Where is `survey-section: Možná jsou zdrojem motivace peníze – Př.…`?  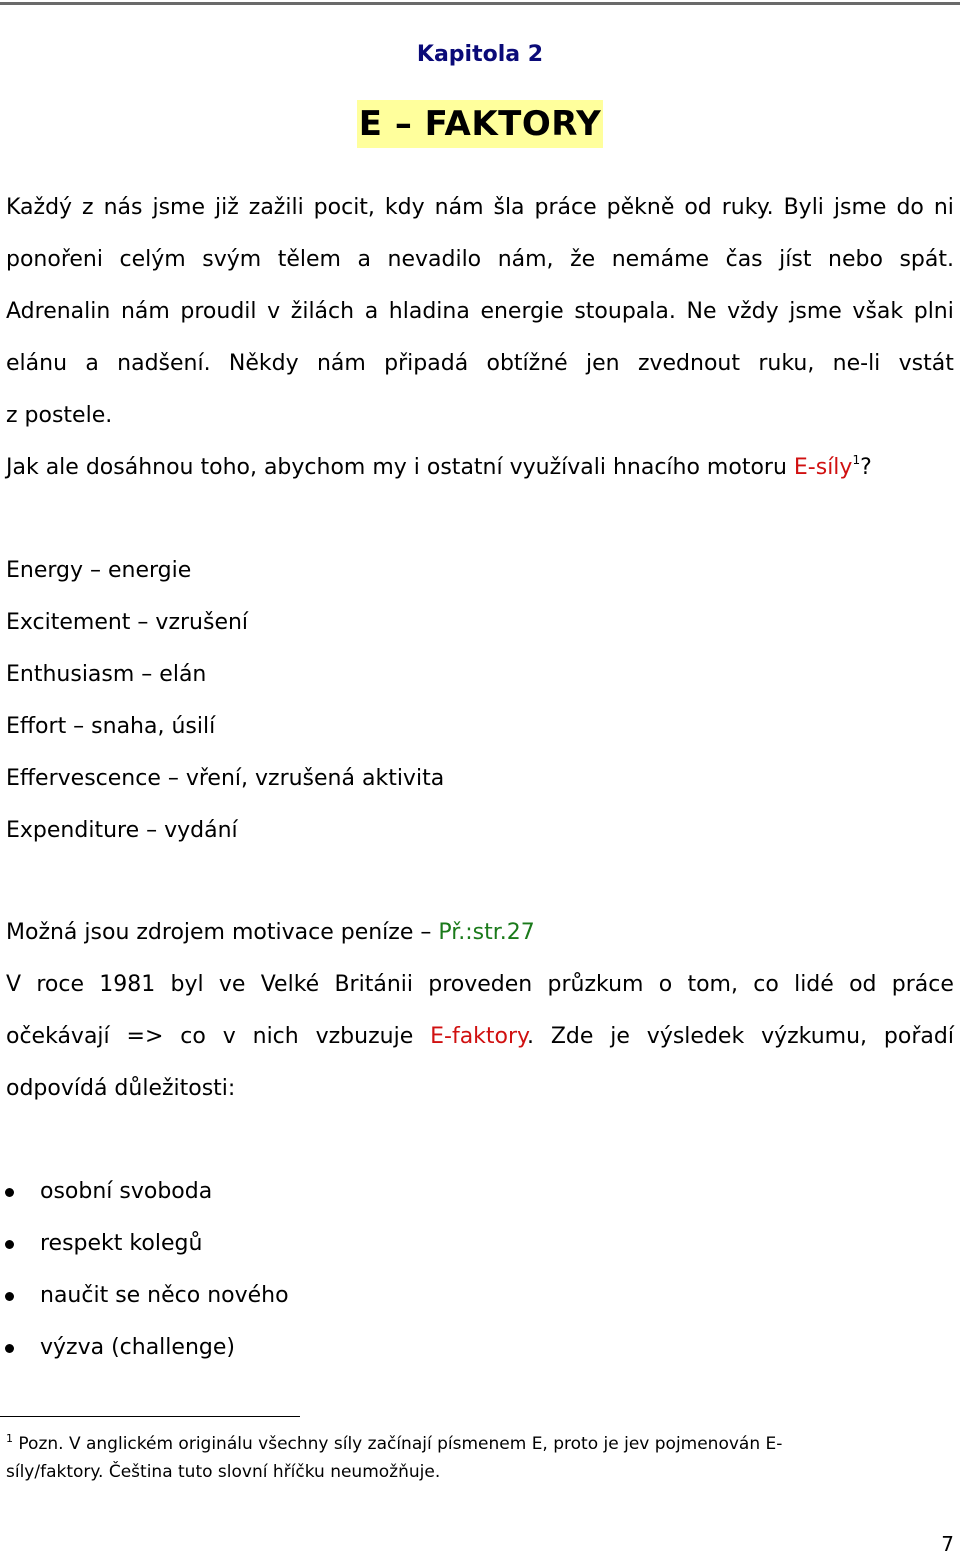 survey-section: Možná jsou zdrojem motivace peníze – Př.… is located at coordinates (480, 1011).